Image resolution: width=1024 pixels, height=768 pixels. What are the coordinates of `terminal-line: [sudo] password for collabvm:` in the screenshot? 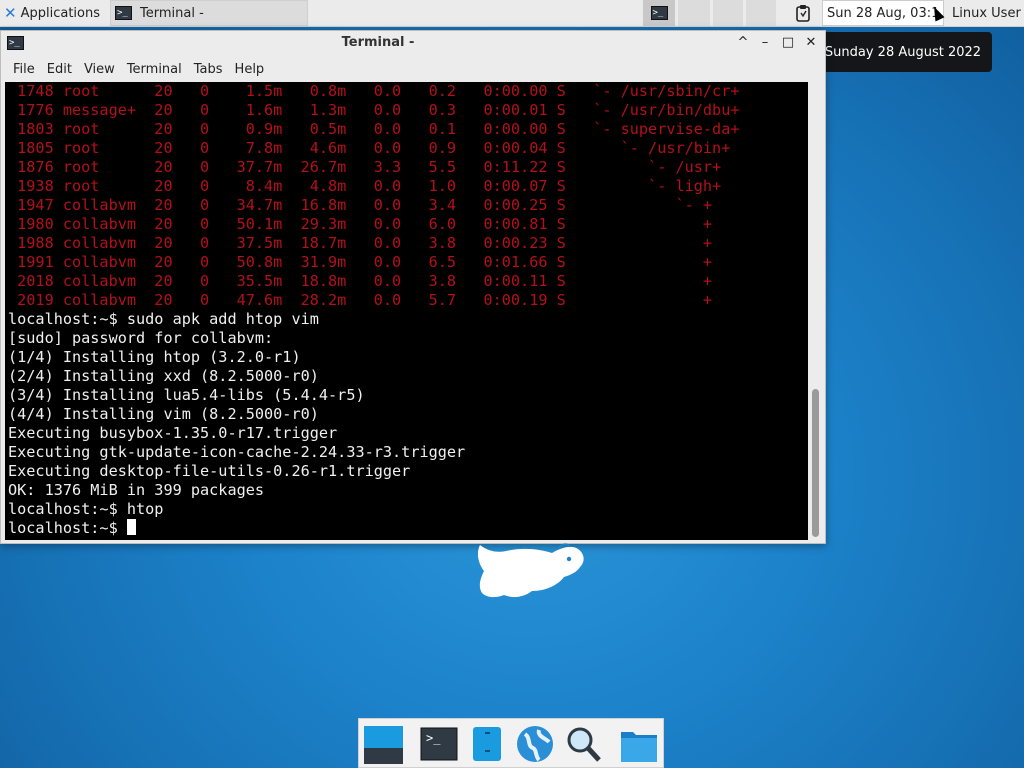 It's located at (141, 338).